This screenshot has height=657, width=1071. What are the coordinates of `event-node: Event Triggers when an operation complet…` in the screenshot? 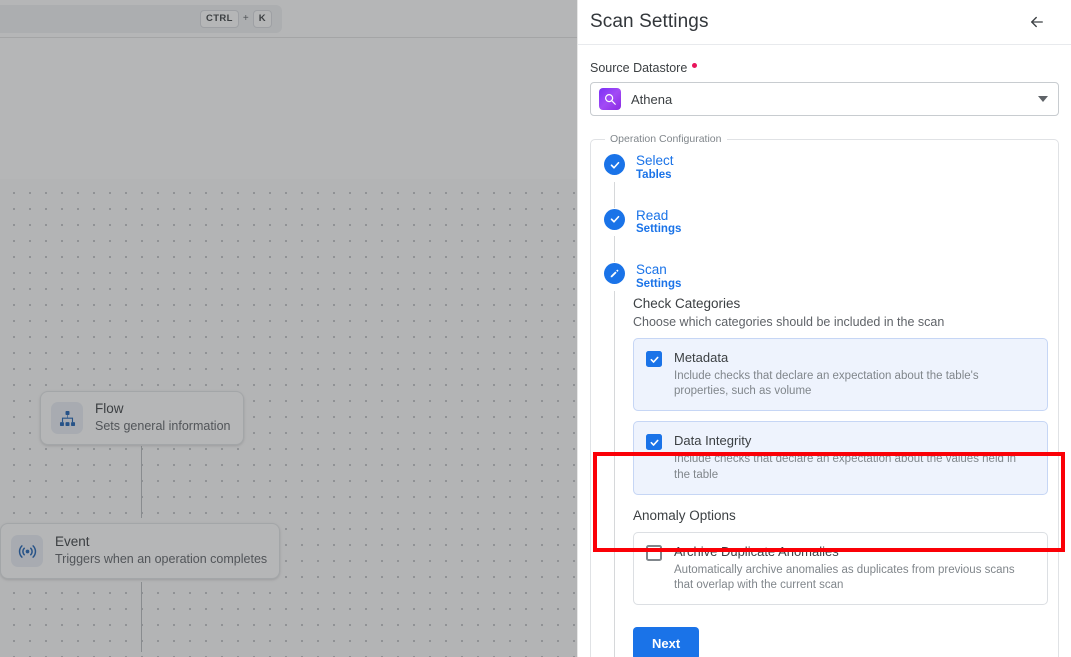 It's located at (140, 551).